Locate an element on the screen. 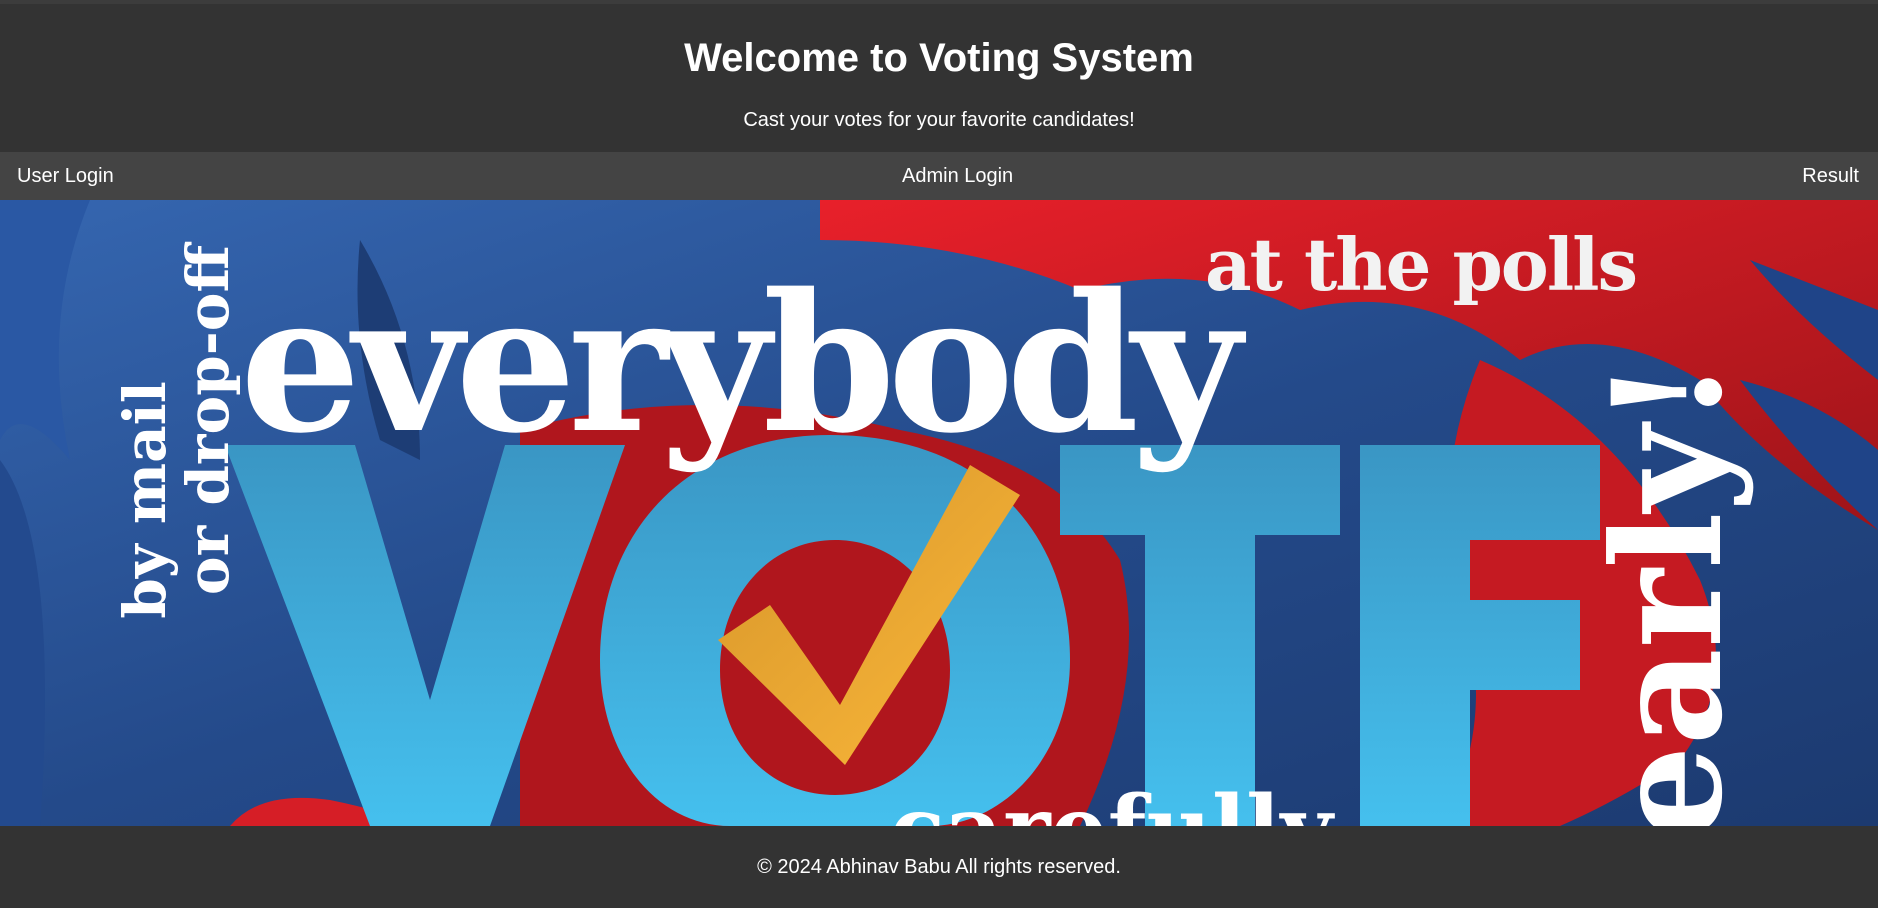  banner-word-or-drop-off-group: or drop-off is located at coordinates (208, 419).